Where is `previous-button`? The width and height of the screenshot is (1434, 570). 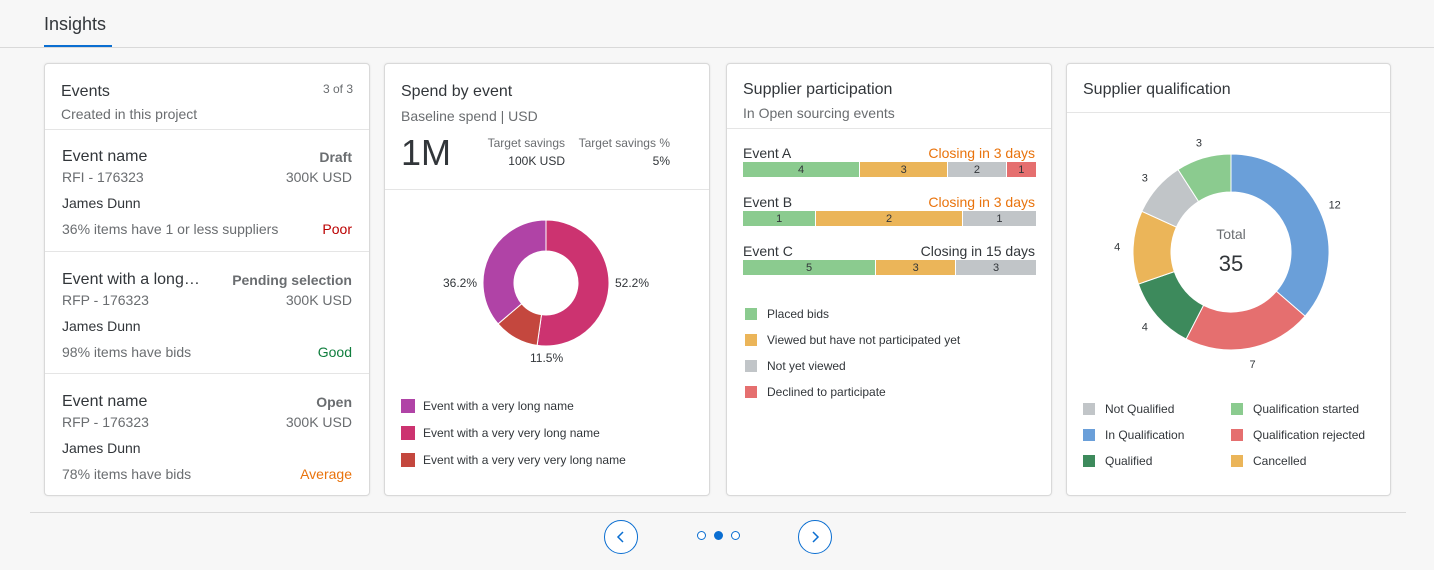
previous-button is located at coordinates (621, 537).